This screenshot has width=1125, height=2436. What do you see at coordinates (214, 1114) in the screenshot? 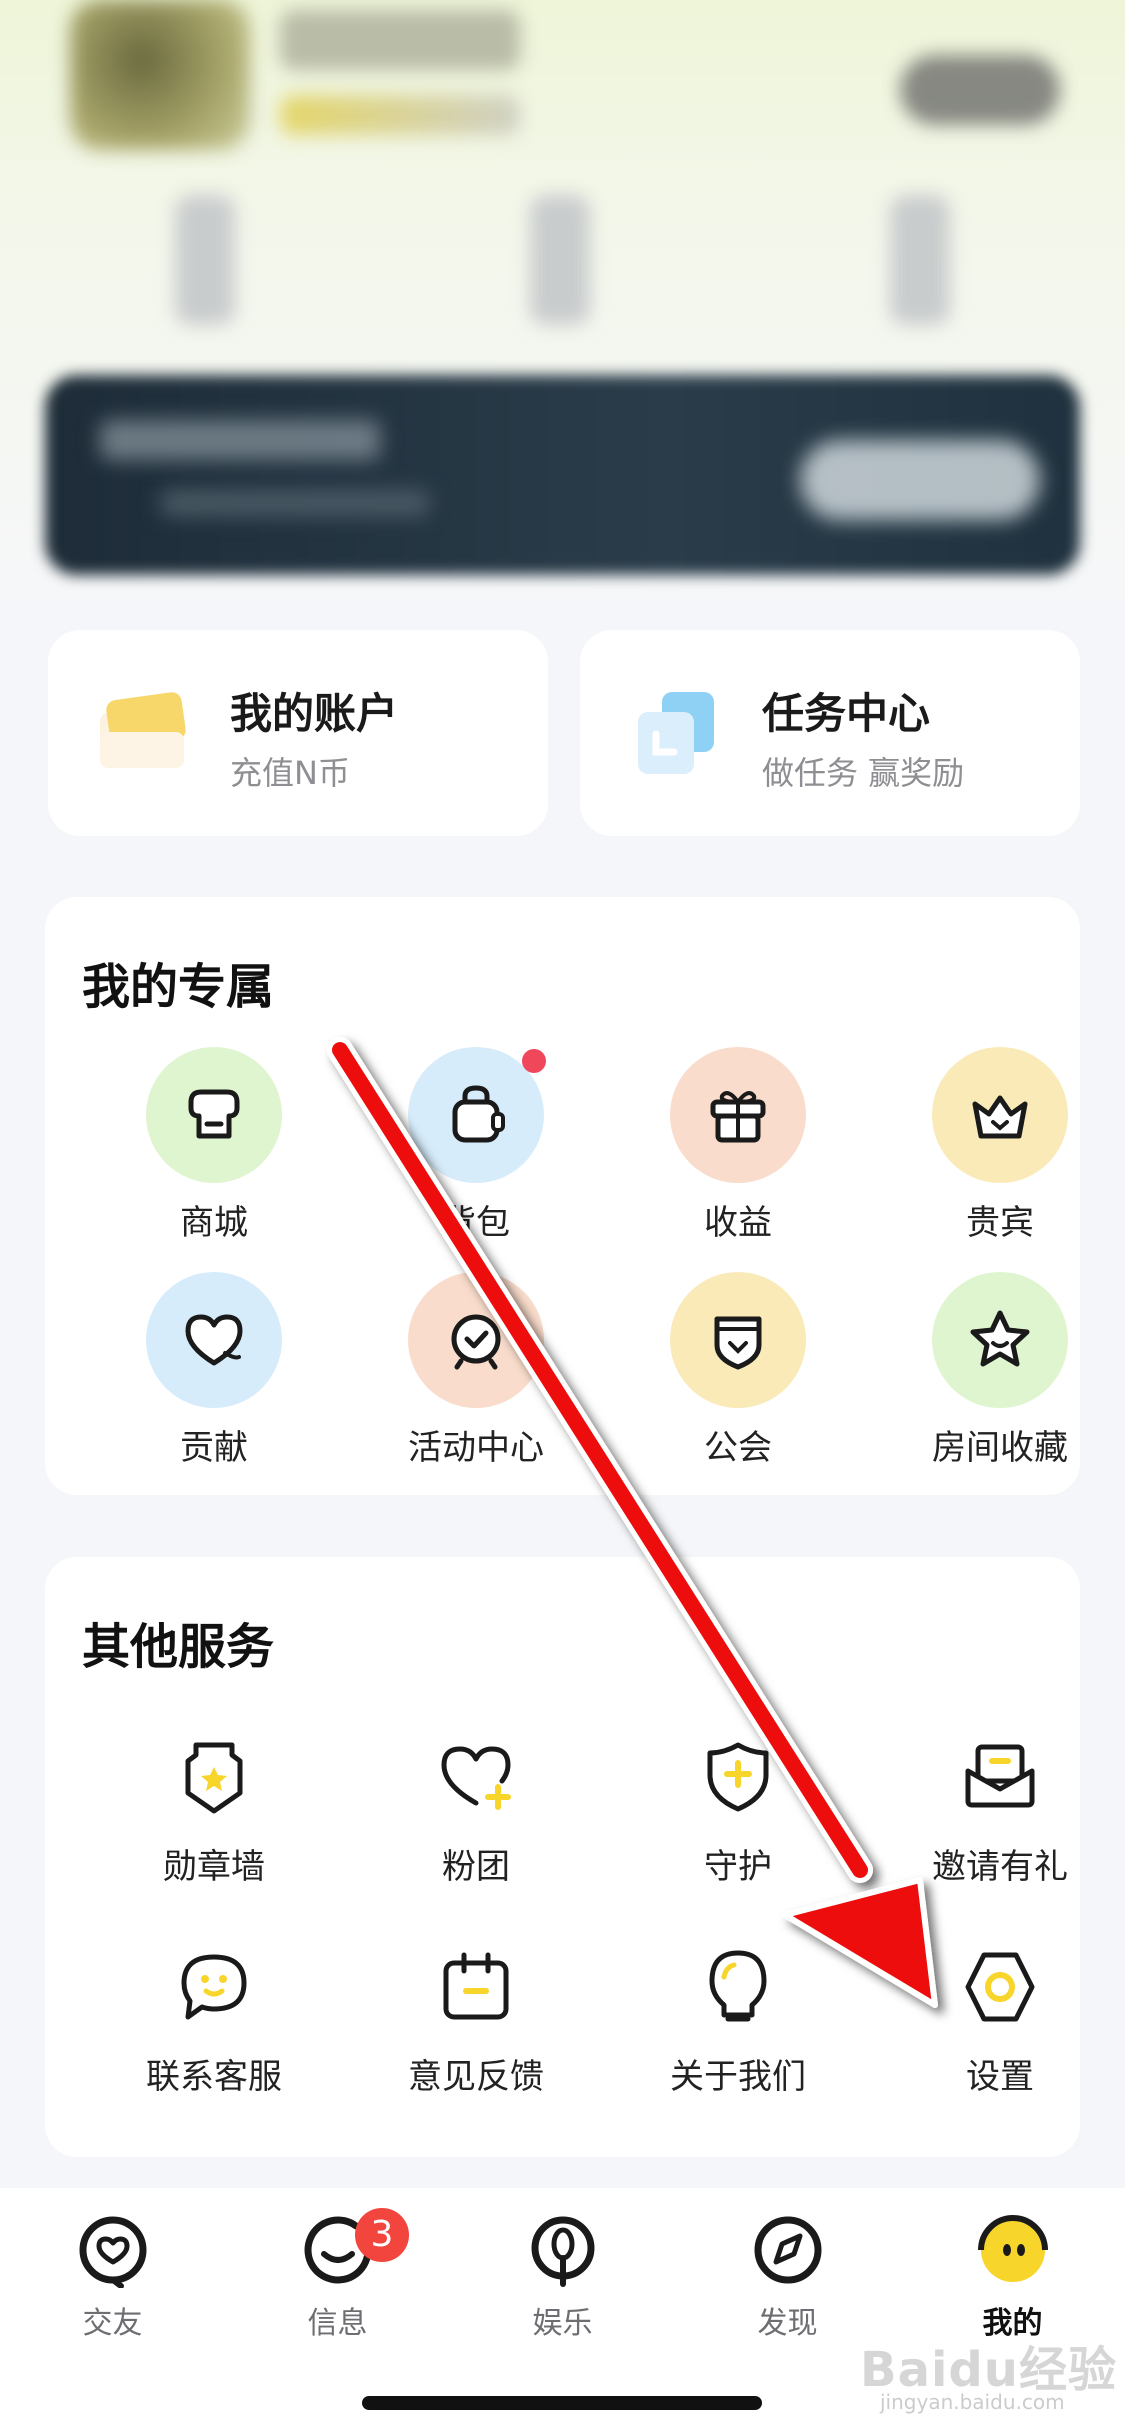
I see `shop-icon` at bounding box center [214, 1114].